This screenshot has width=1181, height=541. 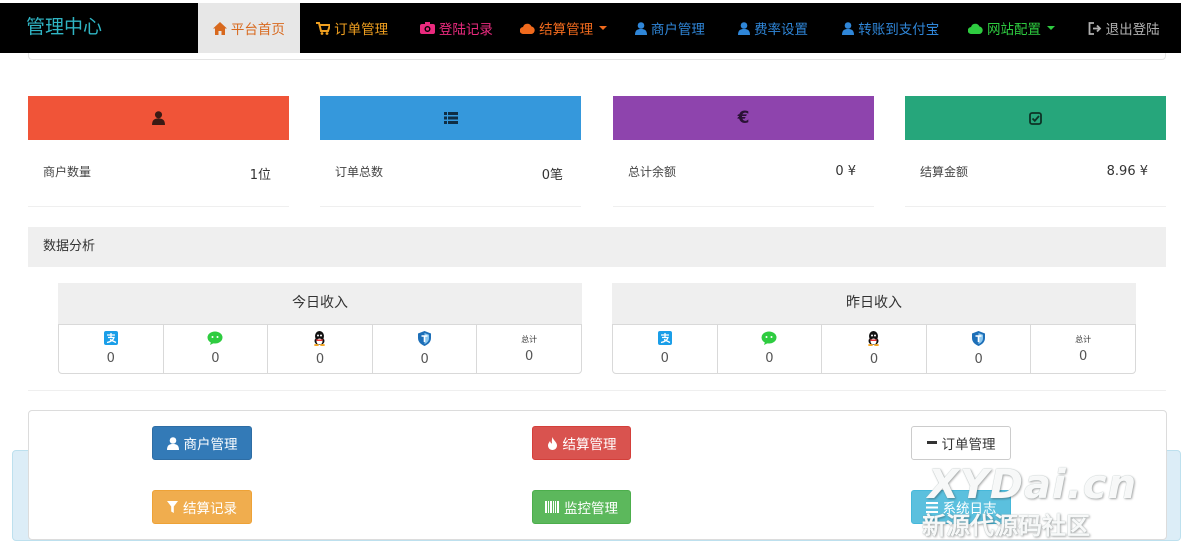 I want to click on stat-card-settled: 结算金额 8.96 ¥, so click(x=1035, y=151).